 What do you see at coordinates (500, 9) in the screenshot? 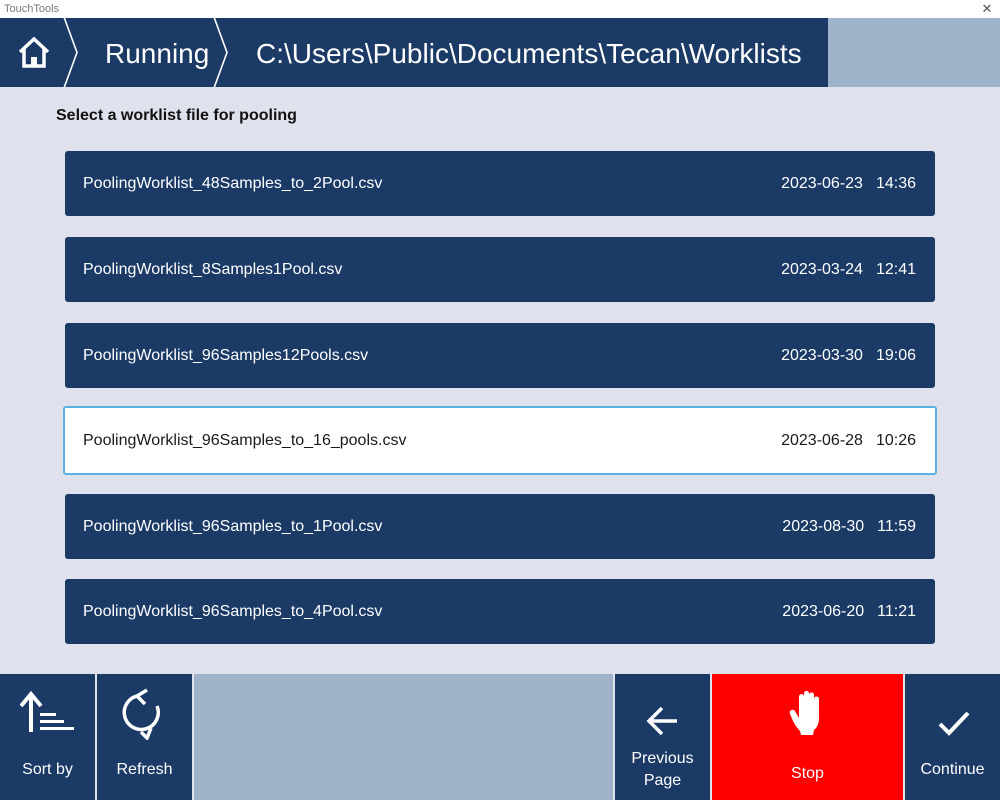
I see `window-titlebar: TouchTools ✕` at bounding box center [500, 9].